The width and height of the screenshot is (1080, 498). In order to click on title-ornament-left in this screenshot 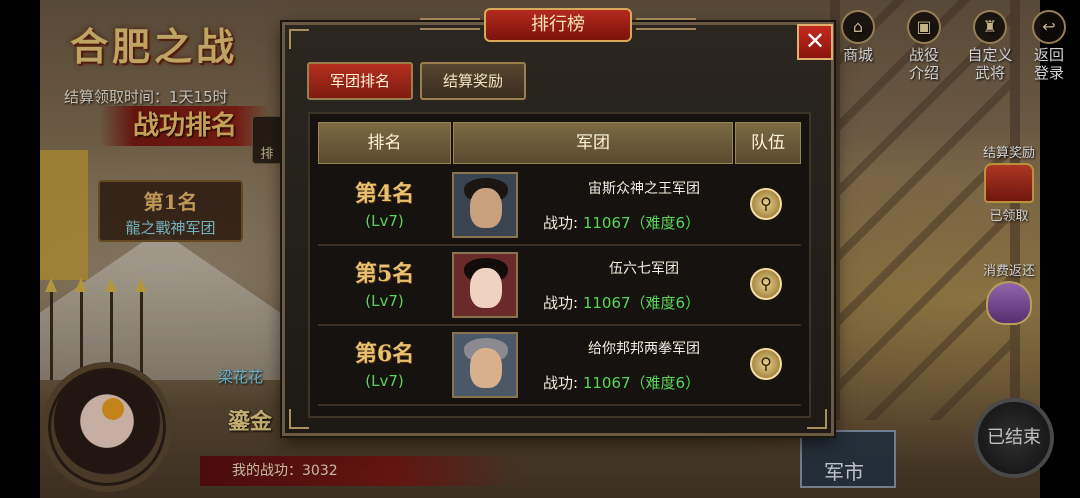, I will do `click(450, 24)`.